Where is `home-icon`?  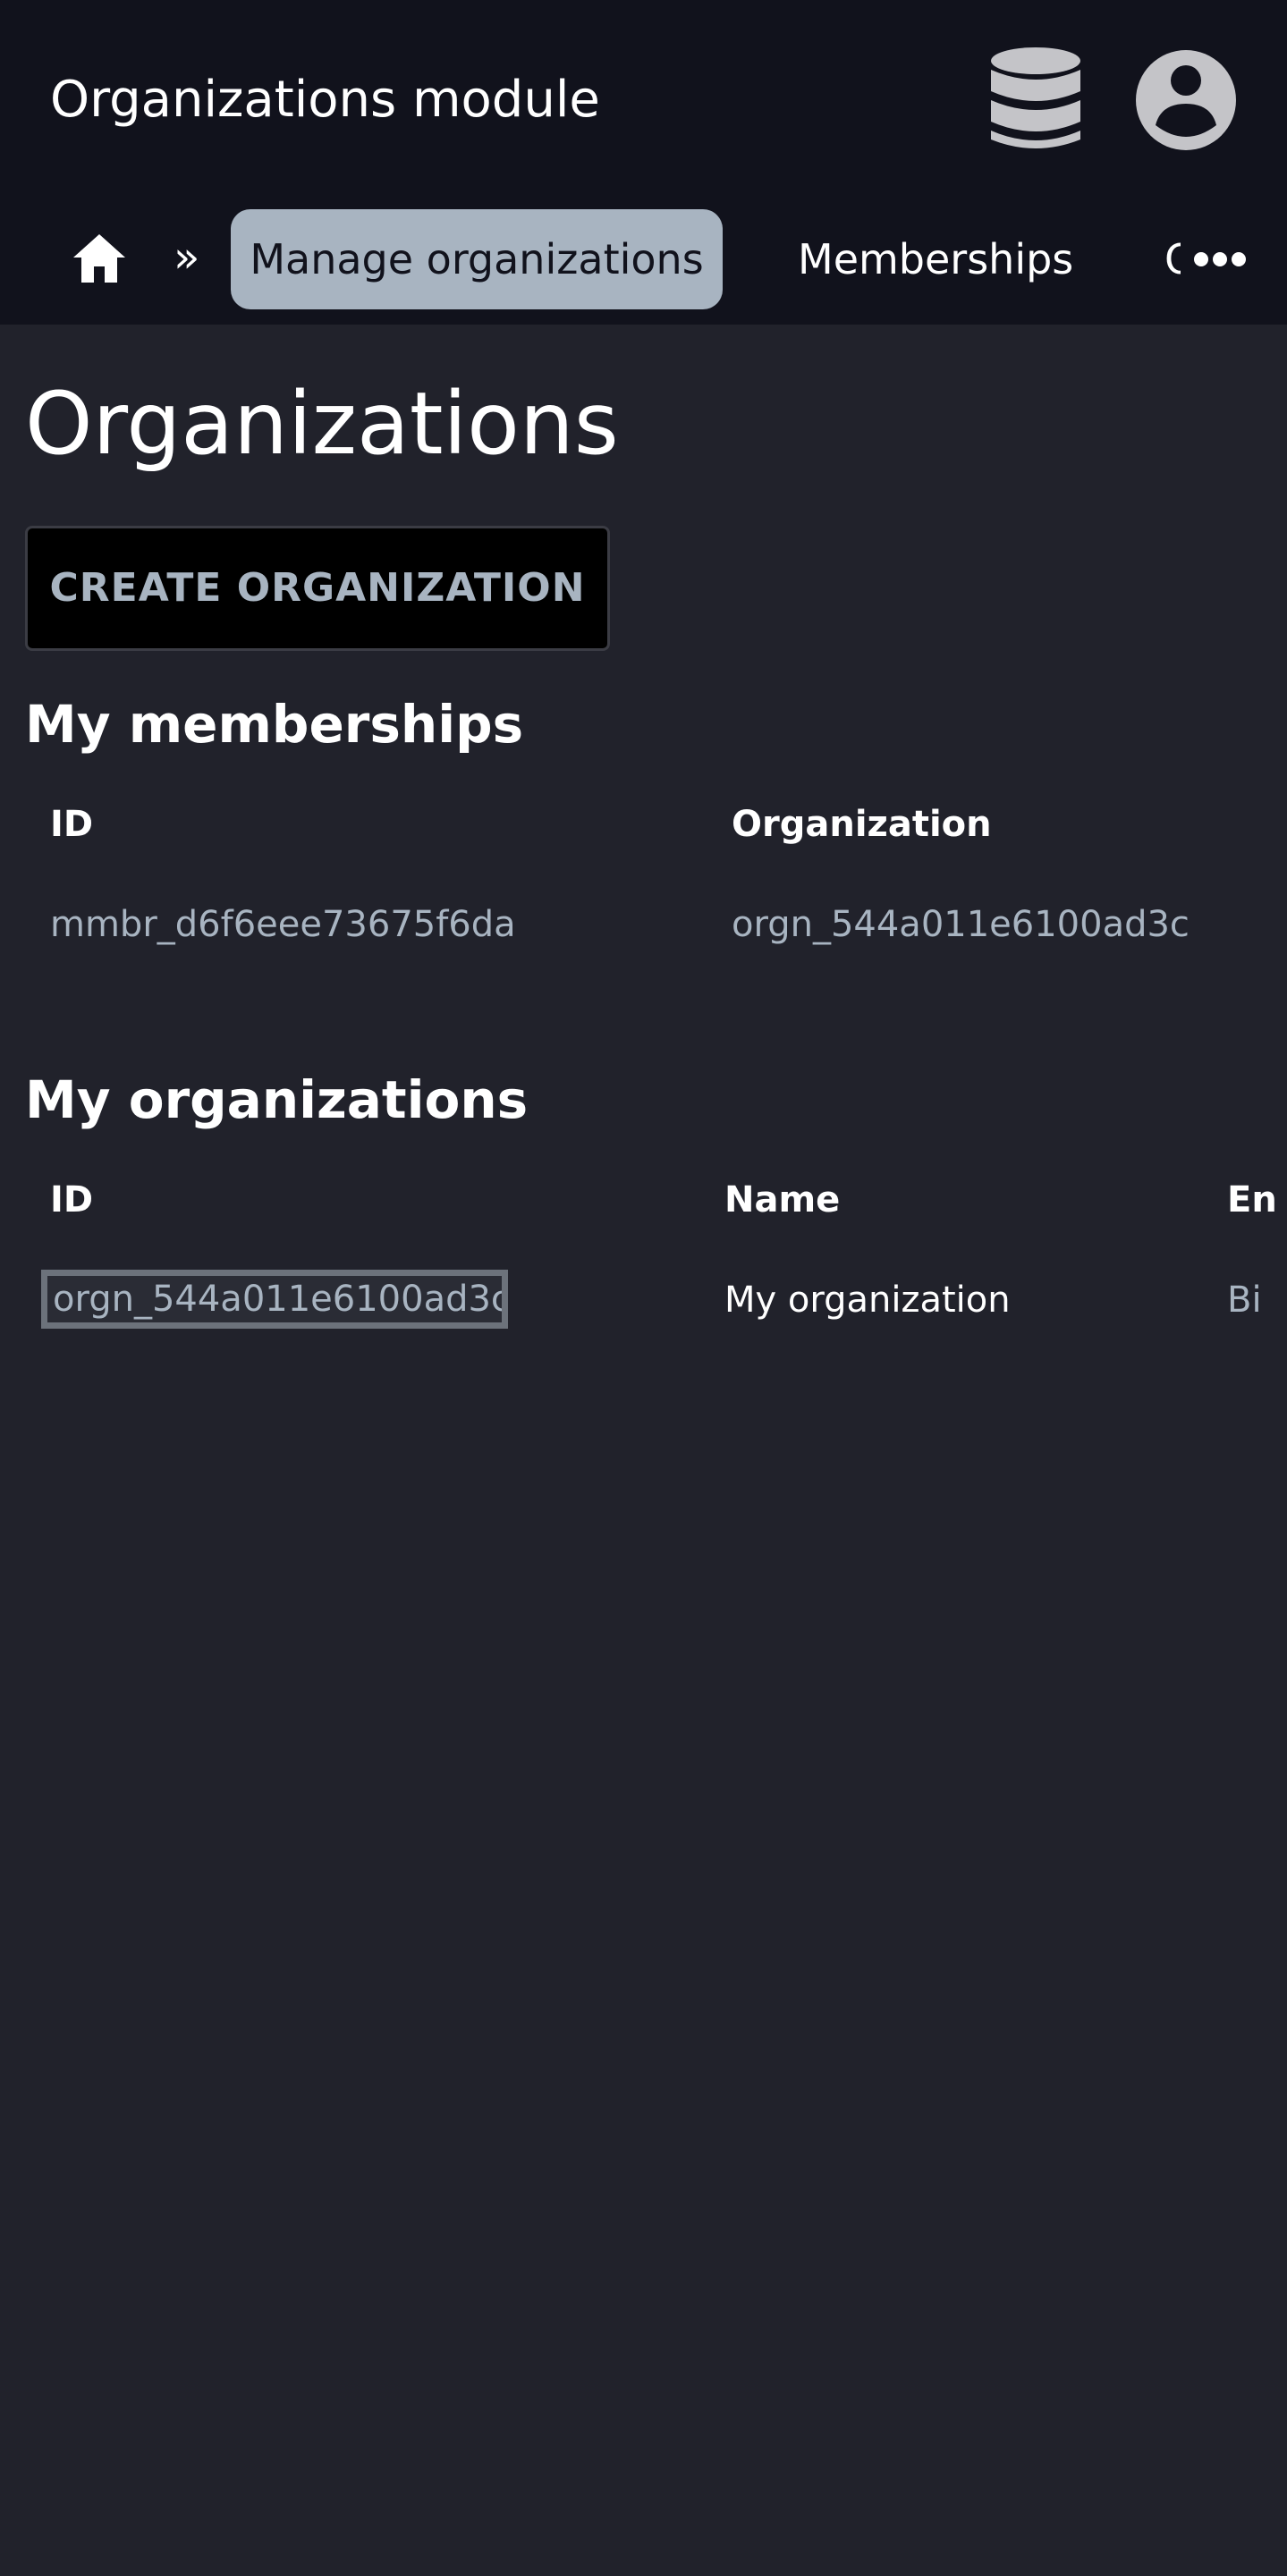
home-icon is located at coordinates (99, 258).